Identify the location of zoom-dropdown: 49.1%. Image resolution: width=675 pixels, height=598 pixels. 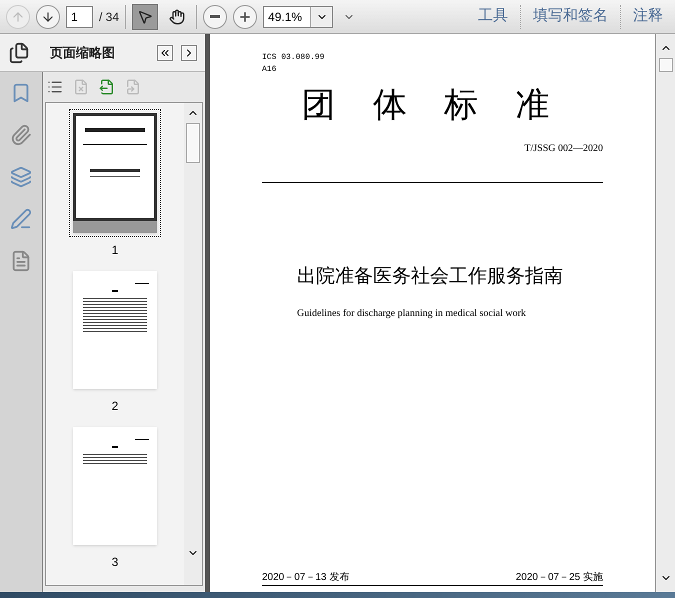
(298, 17).